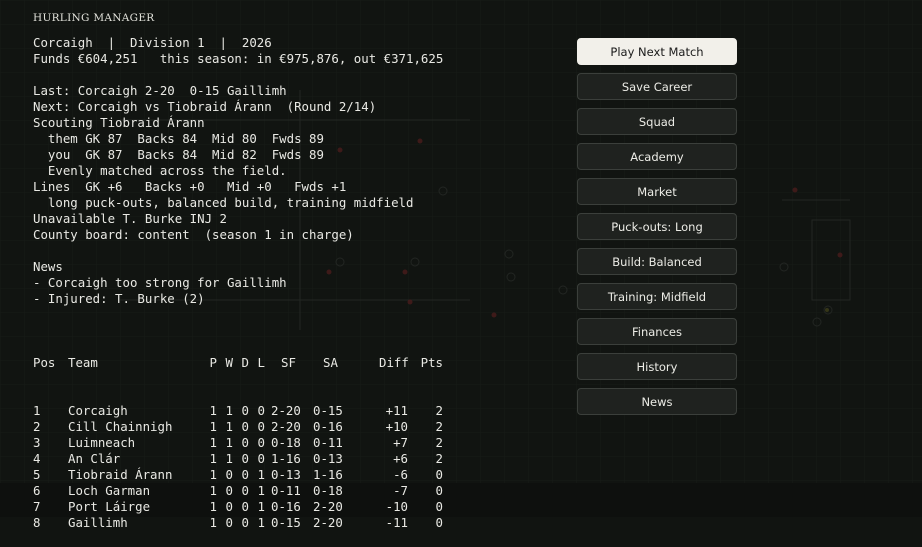 The height and width of the screenshot is (547, 922). What do you see at coordinates (152, 42) in the screenshot?
I see `career-header: Corcaigh | Division 1 | 2026` at bounding box center [152, 42].